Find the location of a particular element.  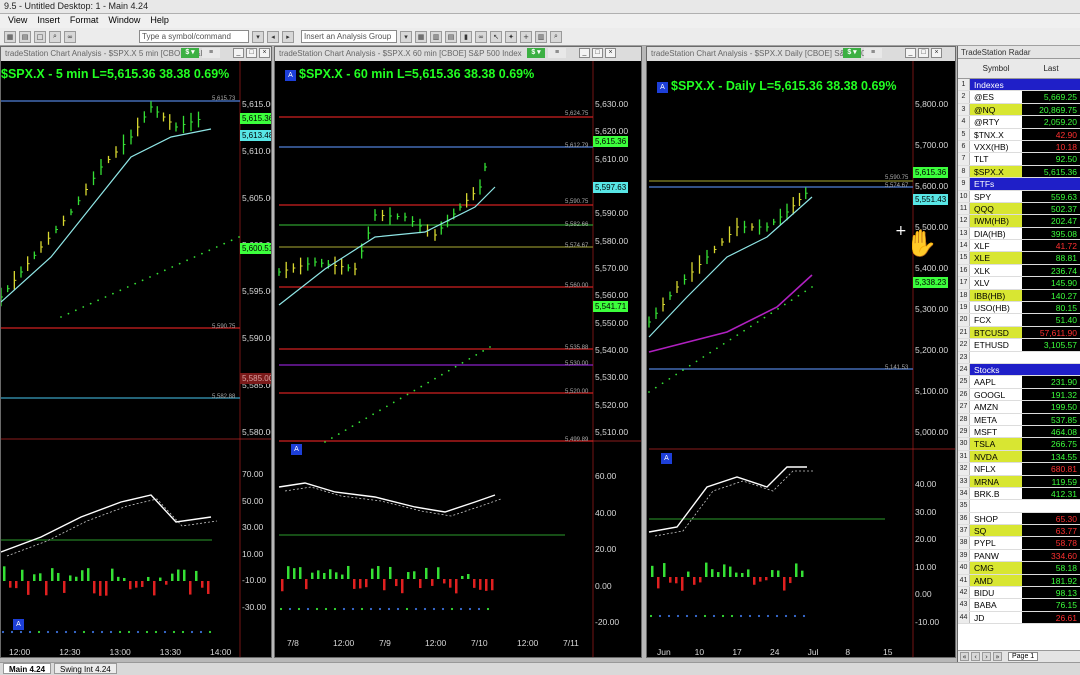

radar-row: 39 PANW 334.60 is located at coordinates (1019, 556).